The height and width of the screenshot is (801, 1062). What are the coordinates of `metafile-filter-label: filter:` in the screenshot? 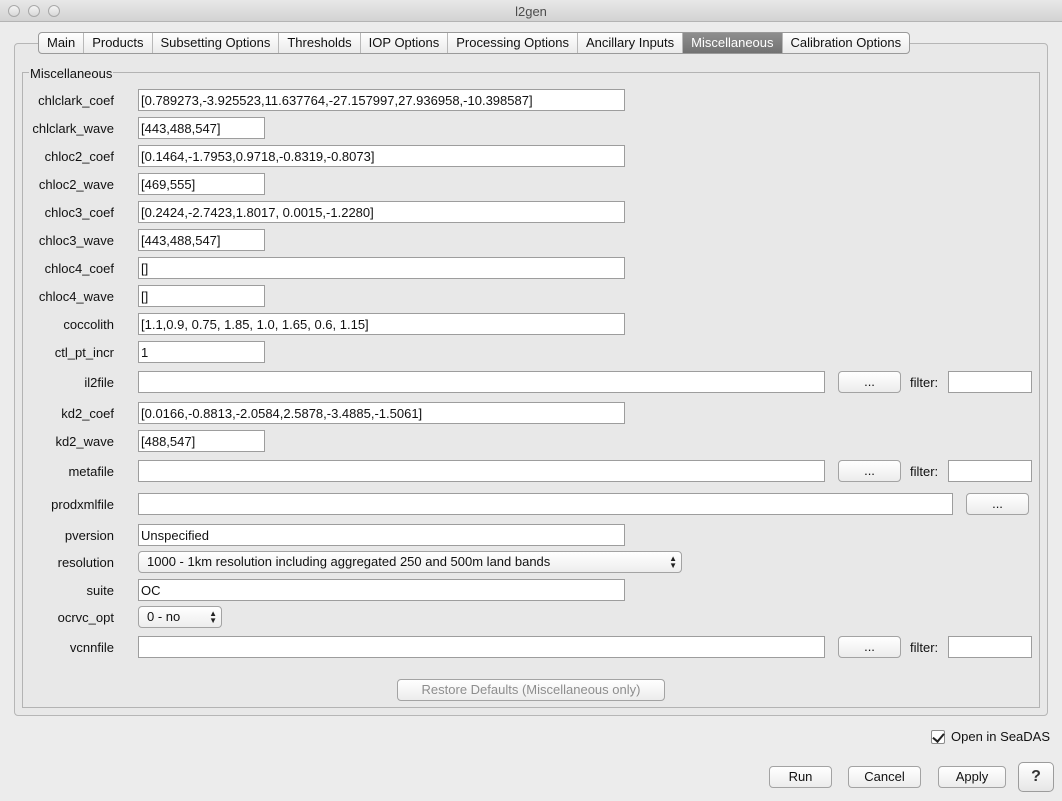 It's located at (924, 471).